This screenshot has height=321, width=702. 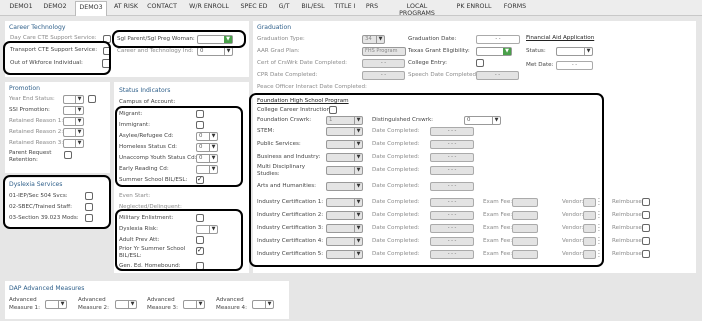 What do you see at coordinates (126, 304) in the screenshot?
I see `measure-2-select: ▼` at bounding box center [126, 304].